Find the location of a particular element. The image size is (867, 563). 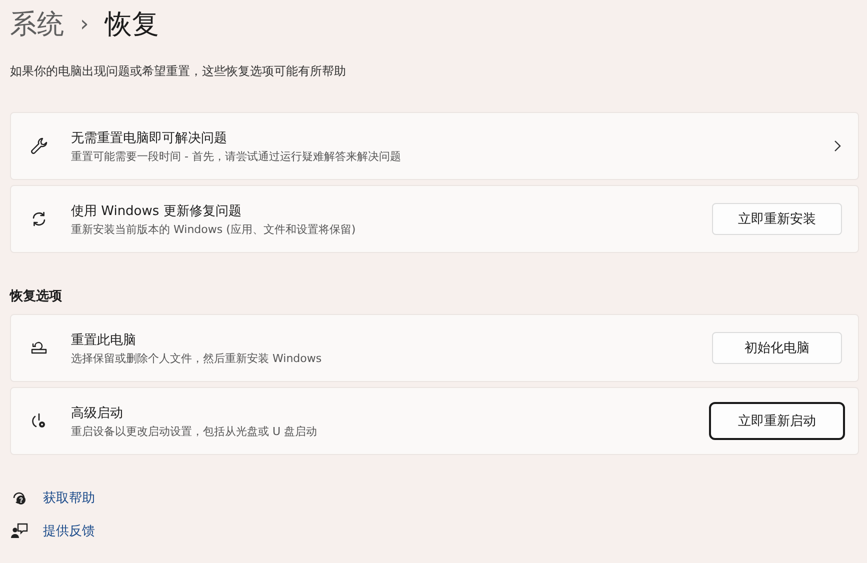

breadcrumb-parent: 系统 is located at coordinates (37, 24).